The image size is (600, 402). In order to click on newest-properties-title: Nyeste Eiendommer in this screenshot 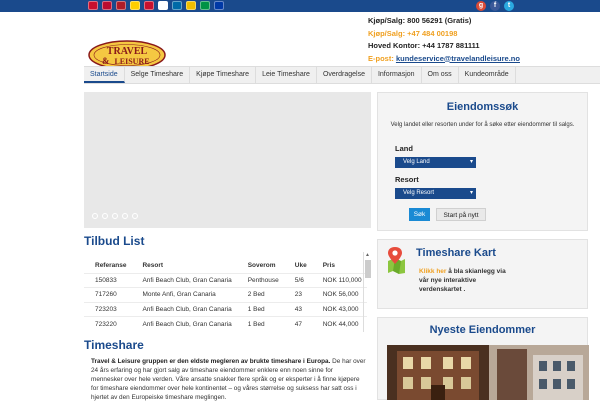, I will do `click(482, 330)`.